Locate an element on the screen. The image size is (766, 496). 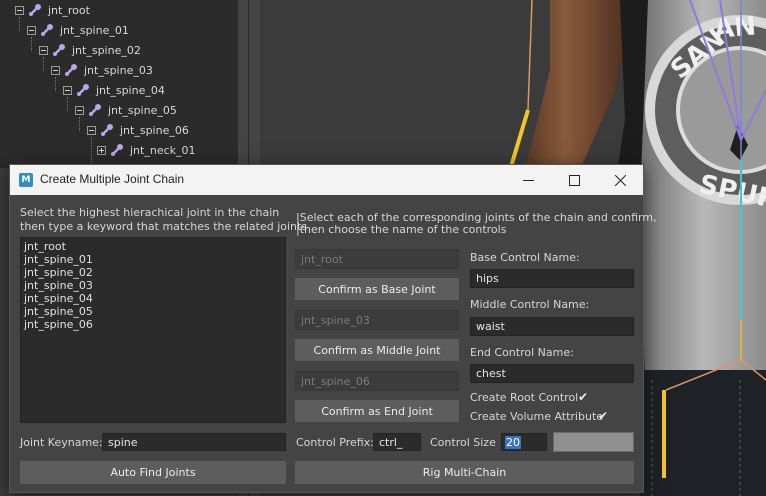
outliner-item-label: jnt_spine_05 is located at coordinates (142, 110).